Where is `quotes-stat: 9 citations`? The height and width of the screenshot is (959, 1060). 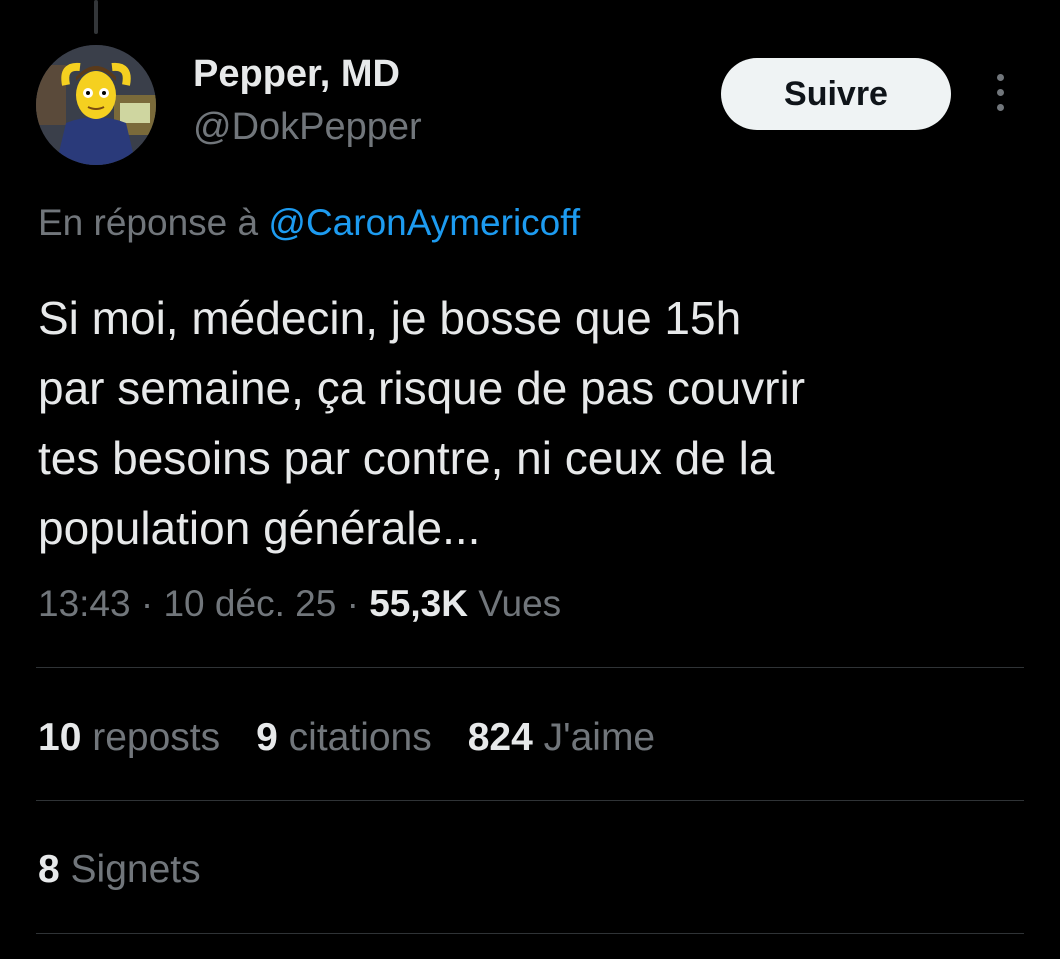
quotes-stat: 9 citations is located at coordinates (344, 737).